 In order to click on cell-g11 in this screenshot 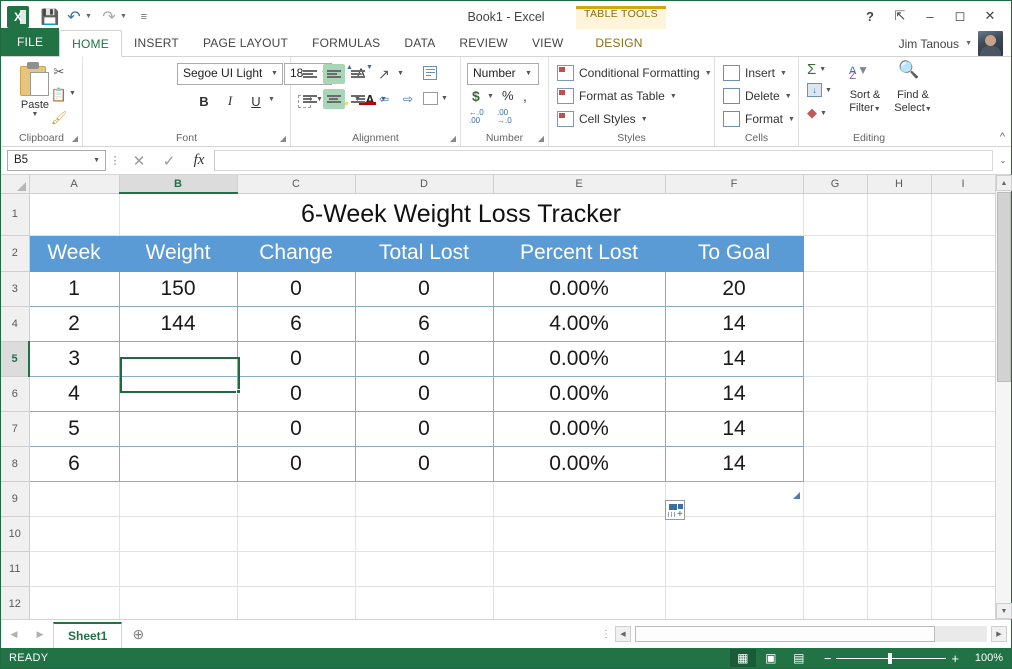, I will do `click(835, 569)`.